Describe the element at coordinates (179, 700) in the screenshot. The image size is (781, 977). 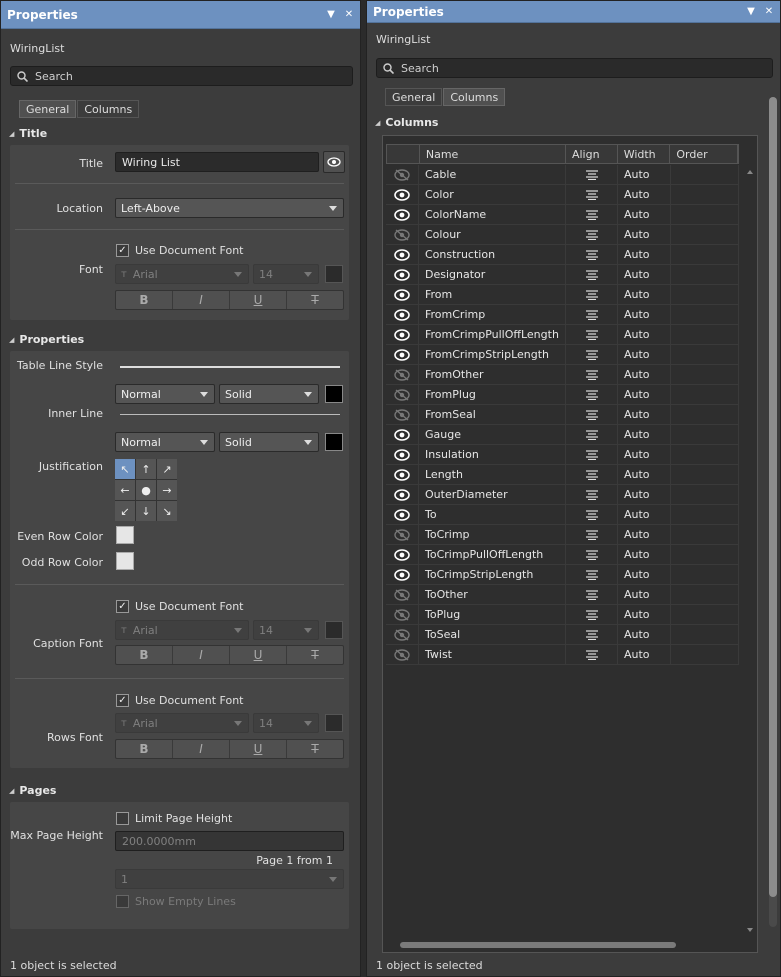
I see `rows-use-document-font-checkbox: ✓ Use Document Font` at that location.